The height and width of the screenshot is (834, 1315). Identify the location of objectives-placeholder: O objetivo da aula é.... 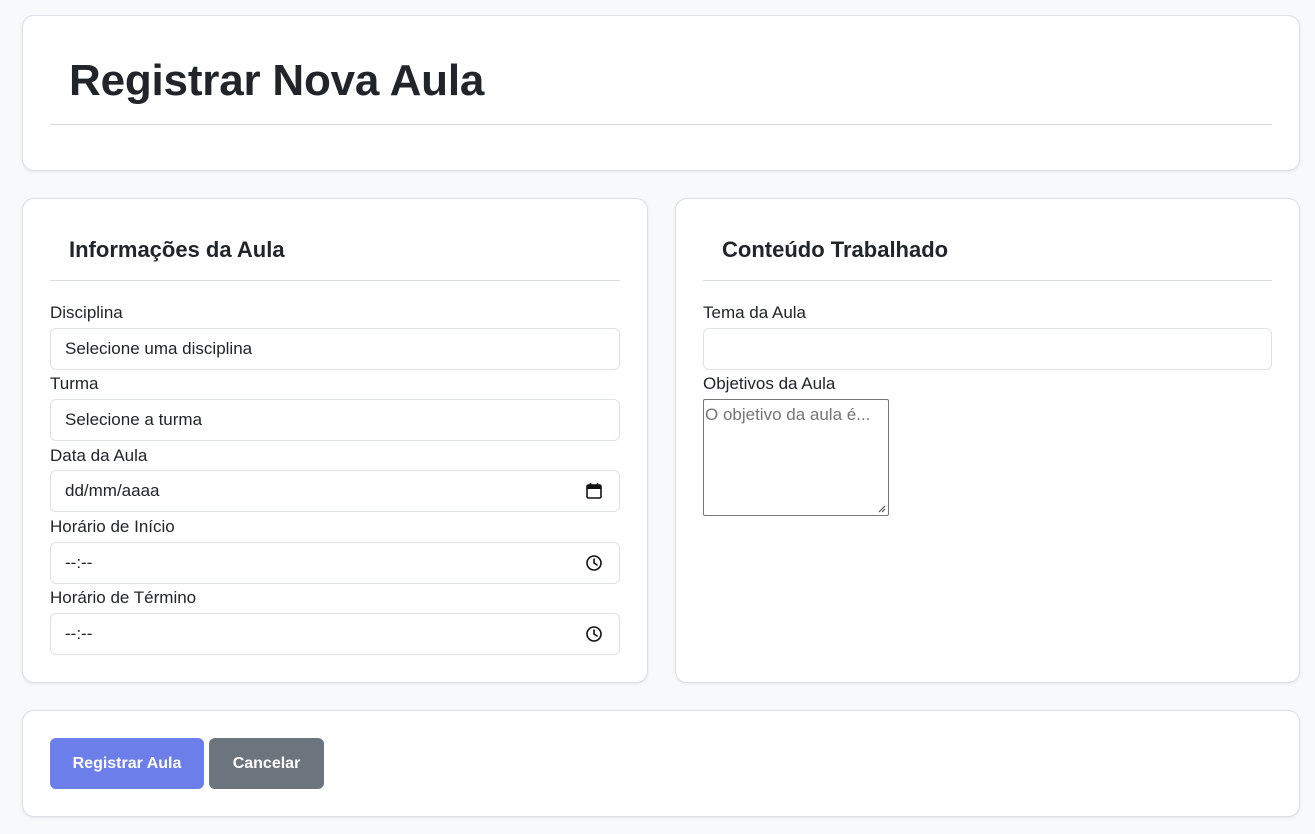
(788, 414).